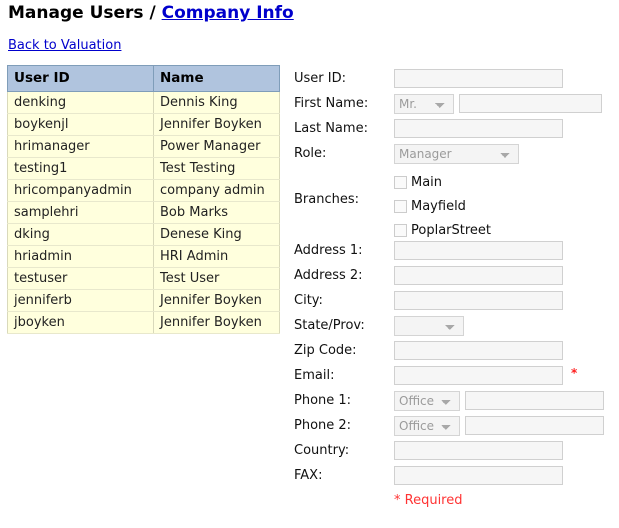 This screenshot has height=528, width=619. I want to click on branch-option-poplarstreet: PoplarStreet, so click(442, 230).